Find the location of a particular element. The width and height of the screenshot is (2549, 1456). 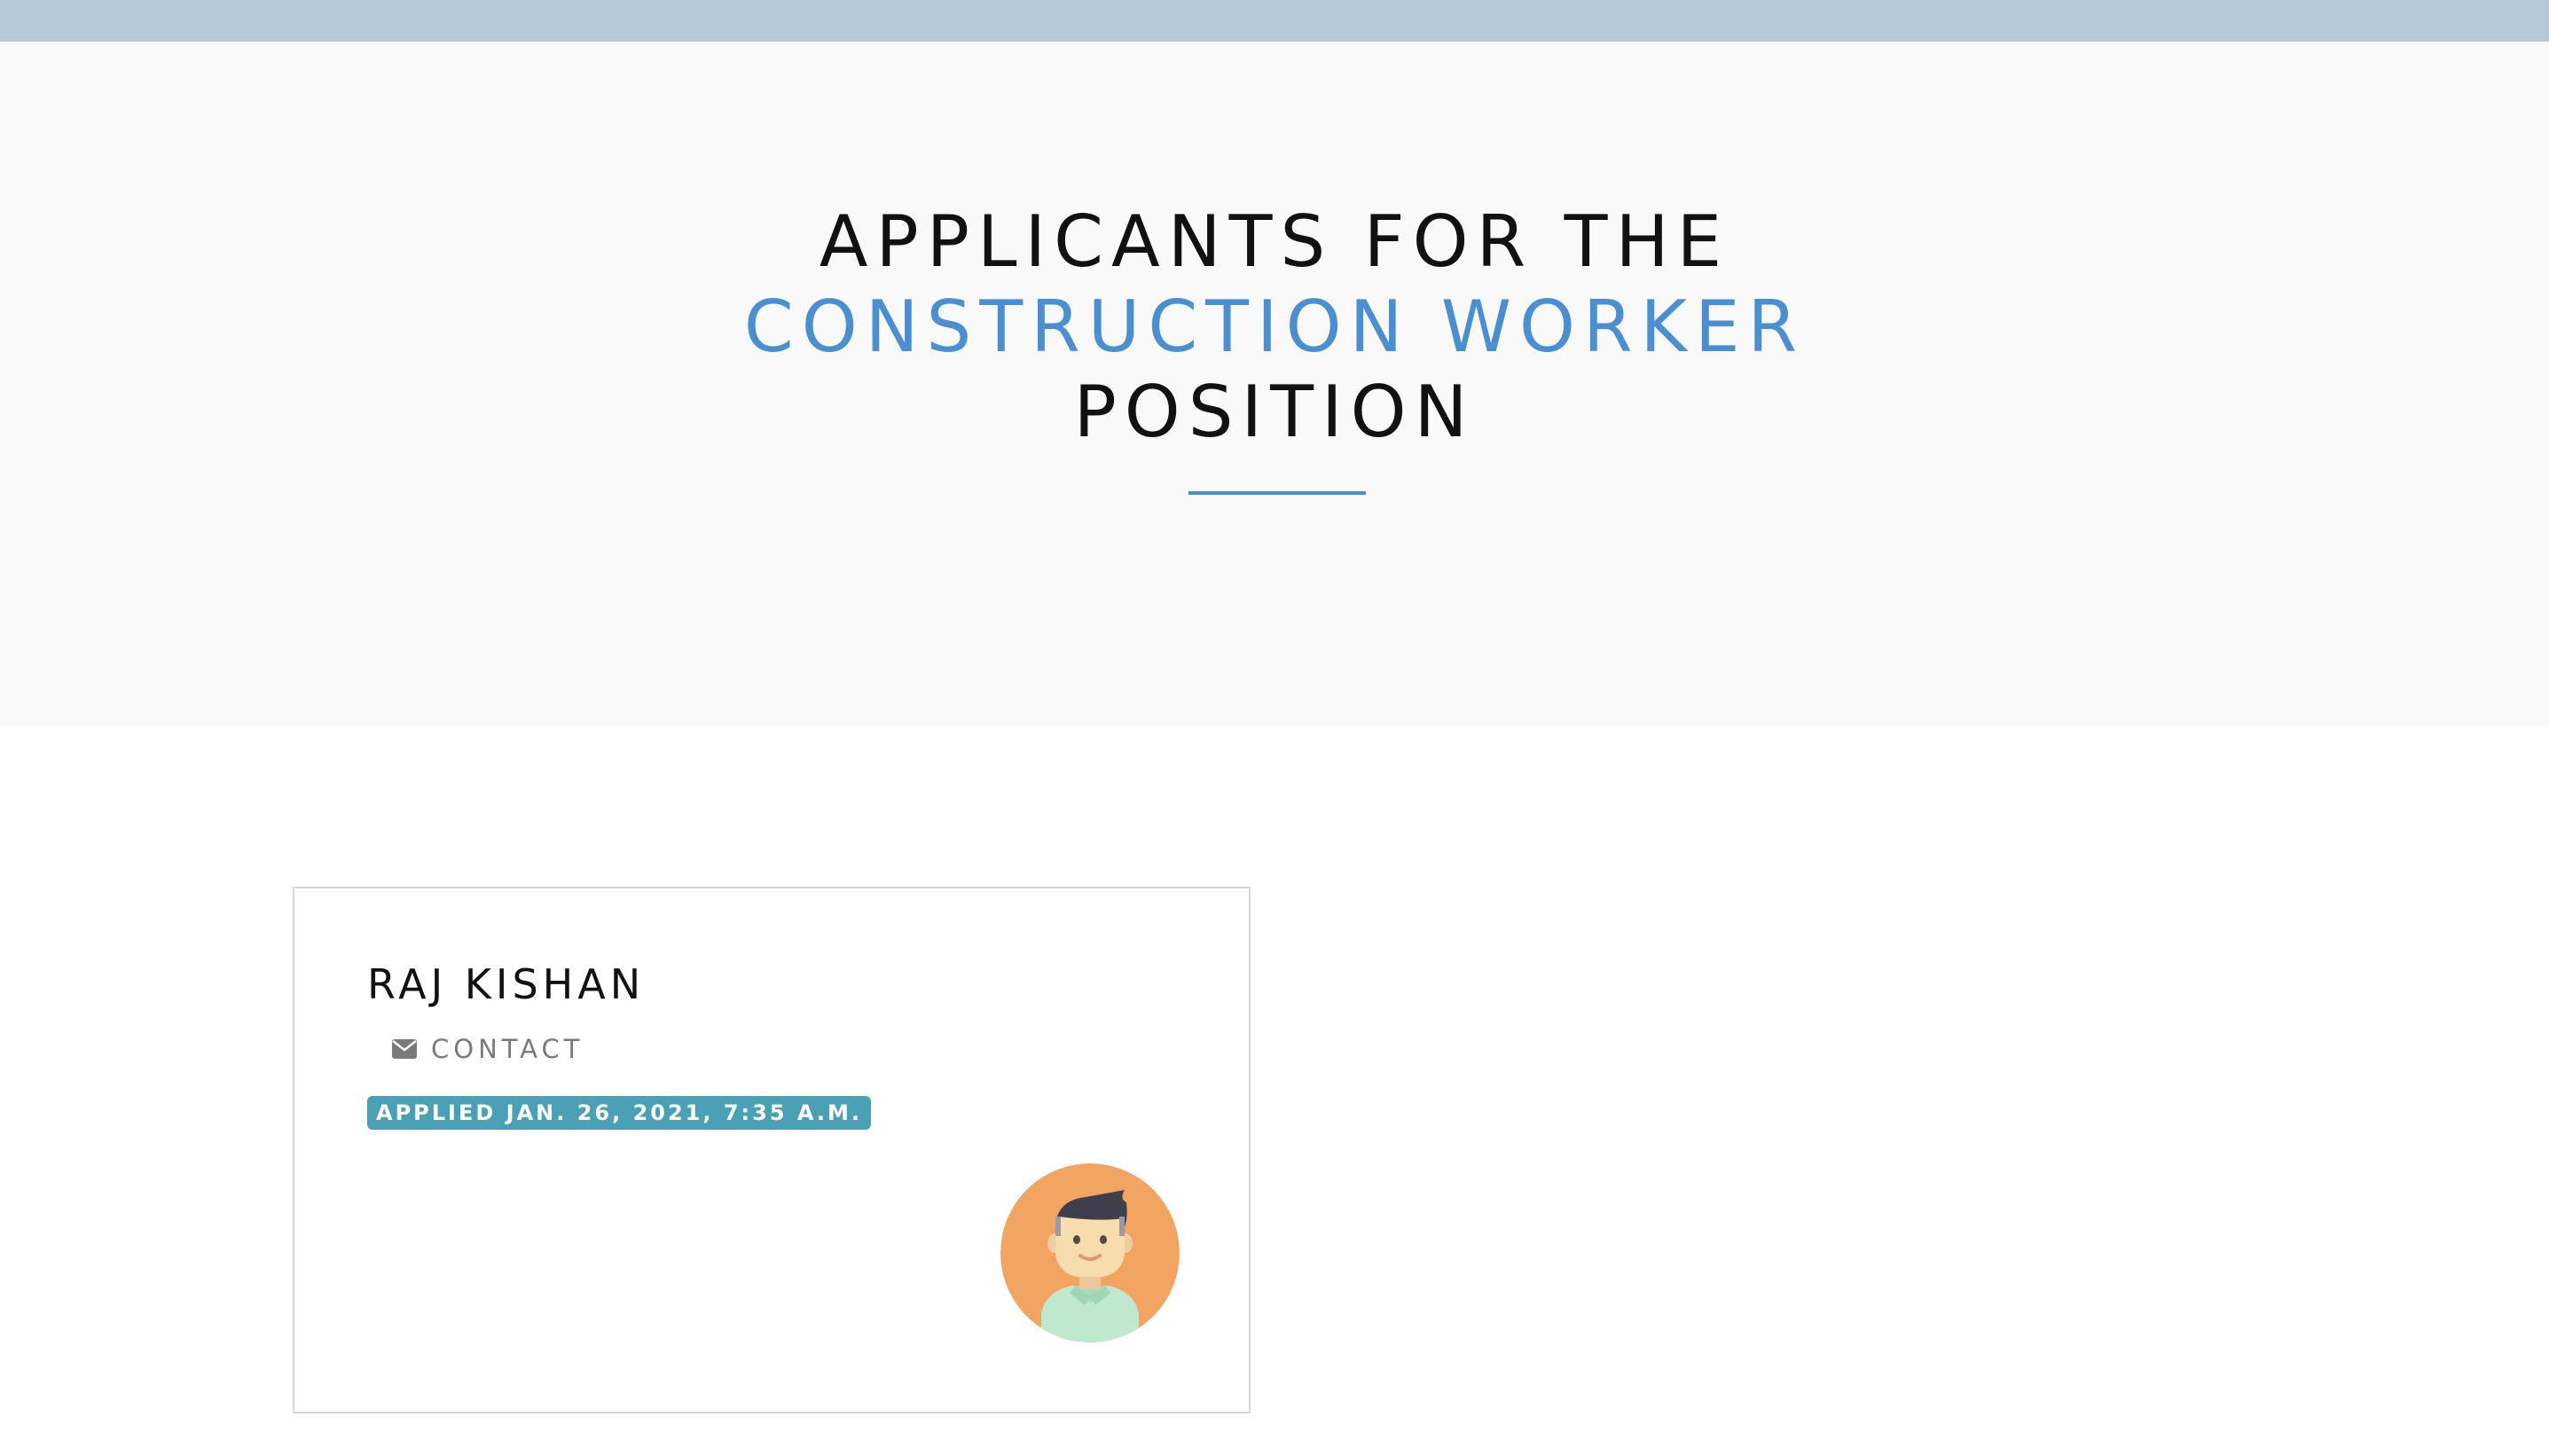

page-title-line-1: APPLICANTS FOR THE is located at coordinates (1275, 241).